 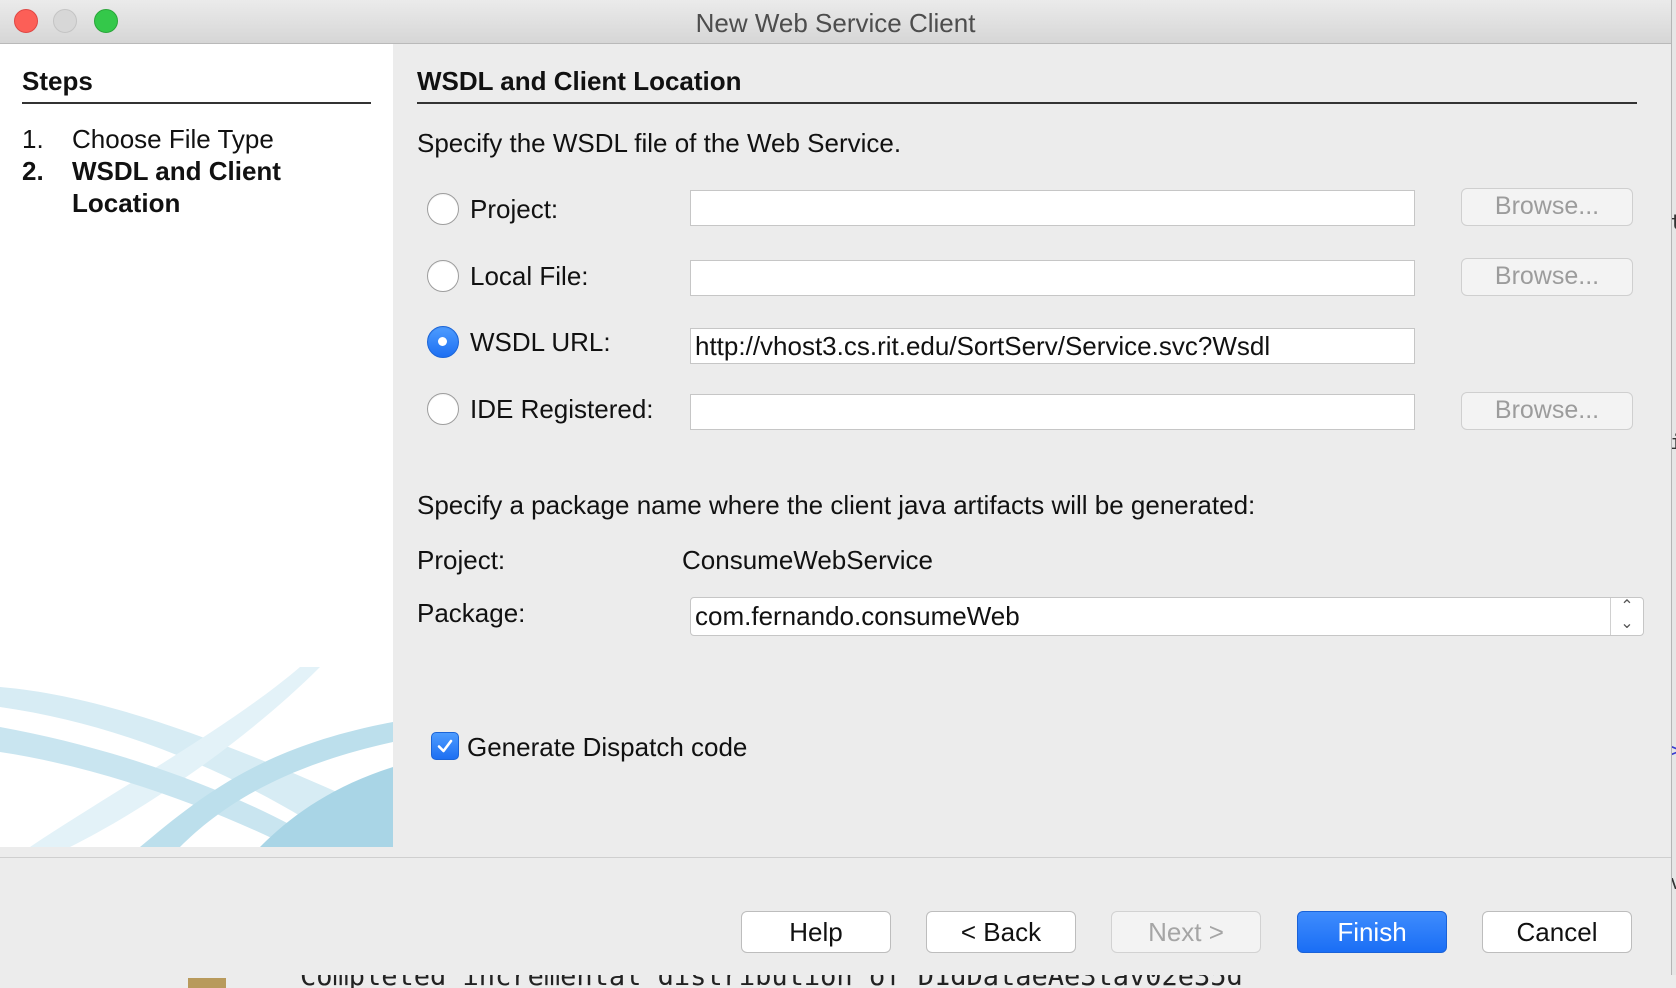 I want to click on cancel-button: Cancel, so click(x=1557, y=932).